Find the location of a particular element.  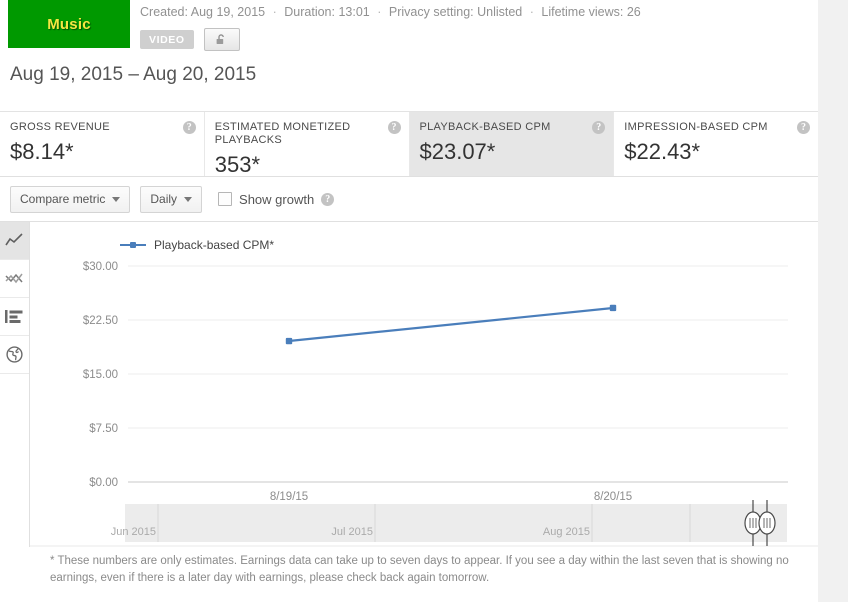

unlock-icon is located at coordinates (221, 39).